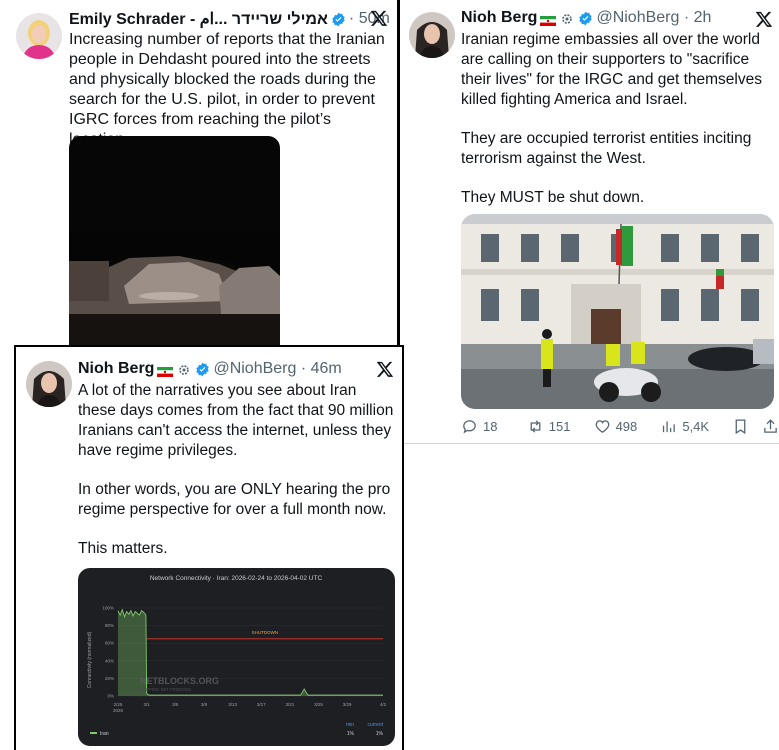 This screenshot has width=779, height=750. I want to click on stats-header-min: min, so click(350, 725).